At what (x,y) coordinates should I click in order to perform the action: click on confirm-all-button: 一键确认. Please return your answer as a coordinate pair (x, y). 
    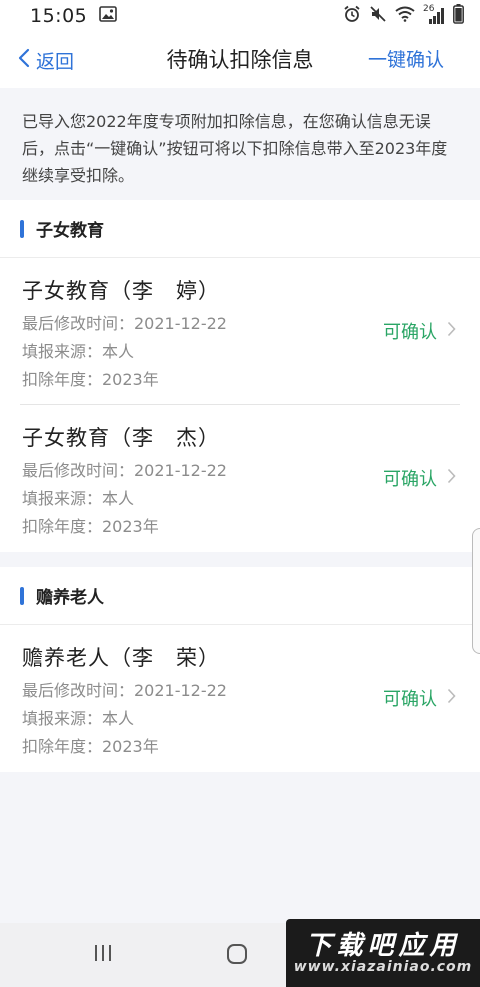
    Looking at the image, I should click on (406, 60).